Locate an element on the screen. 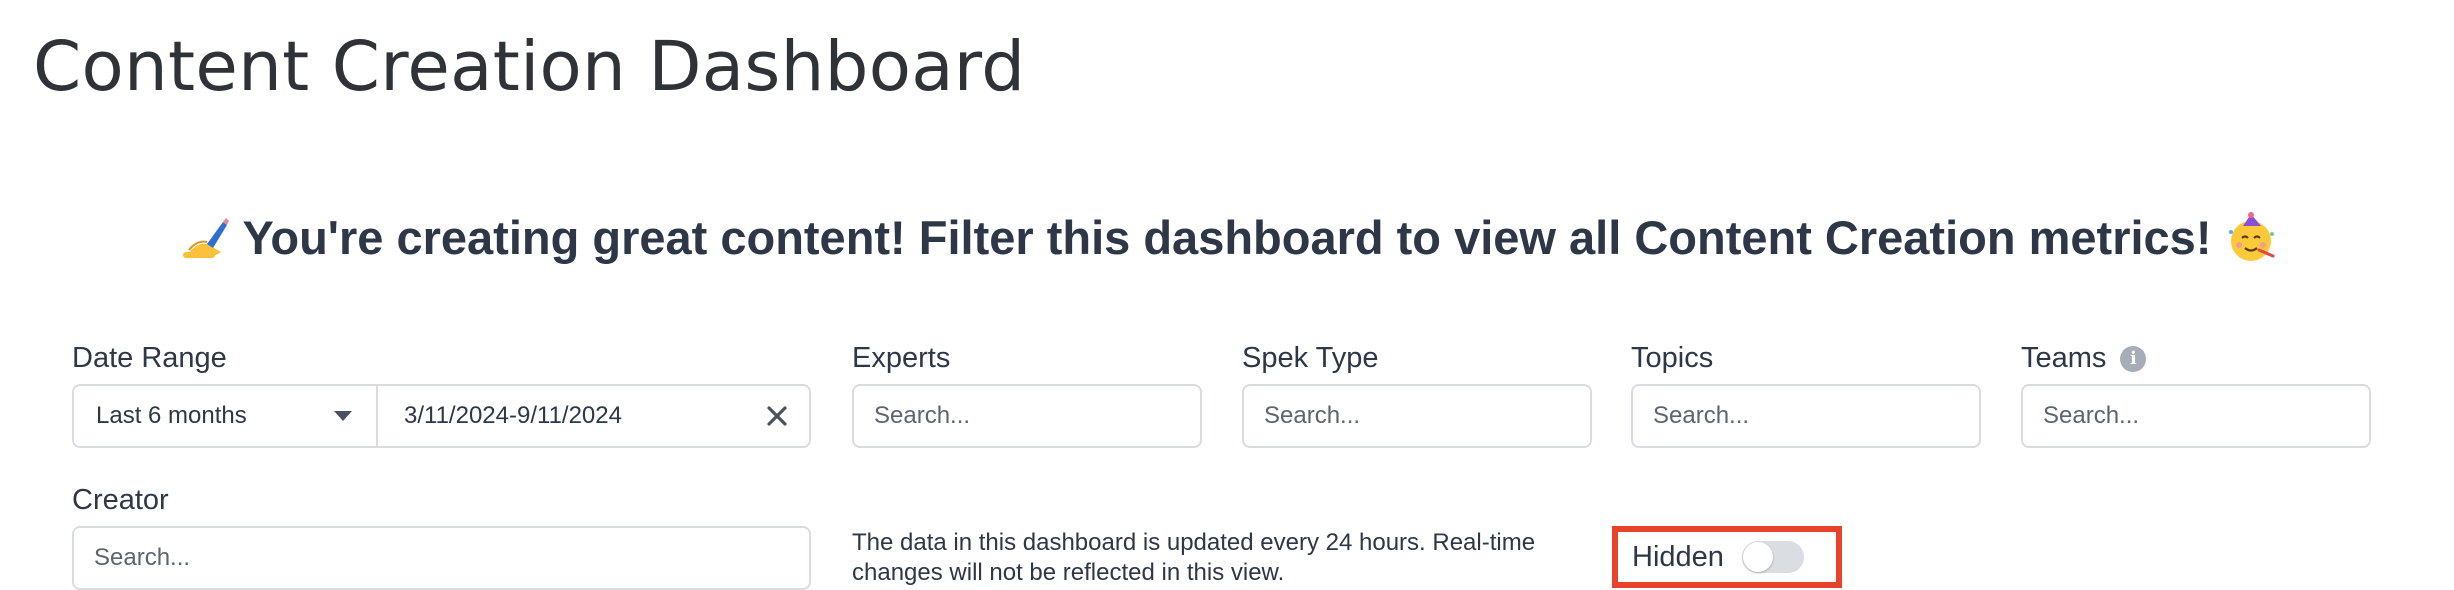  spek-type-field is located at coordinates (1417, 416).